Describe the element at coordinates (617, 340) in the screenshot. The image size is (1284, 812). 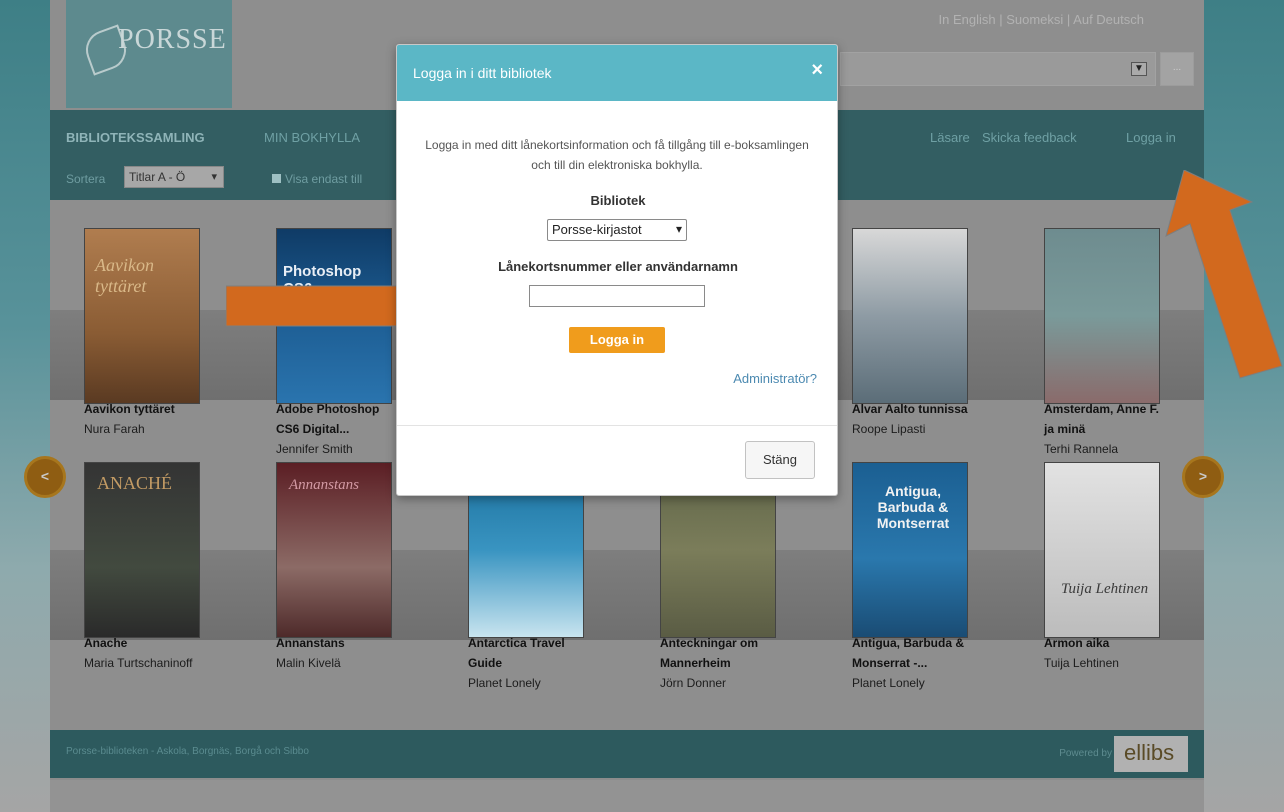
I see `login-button: Logga in` at that location.